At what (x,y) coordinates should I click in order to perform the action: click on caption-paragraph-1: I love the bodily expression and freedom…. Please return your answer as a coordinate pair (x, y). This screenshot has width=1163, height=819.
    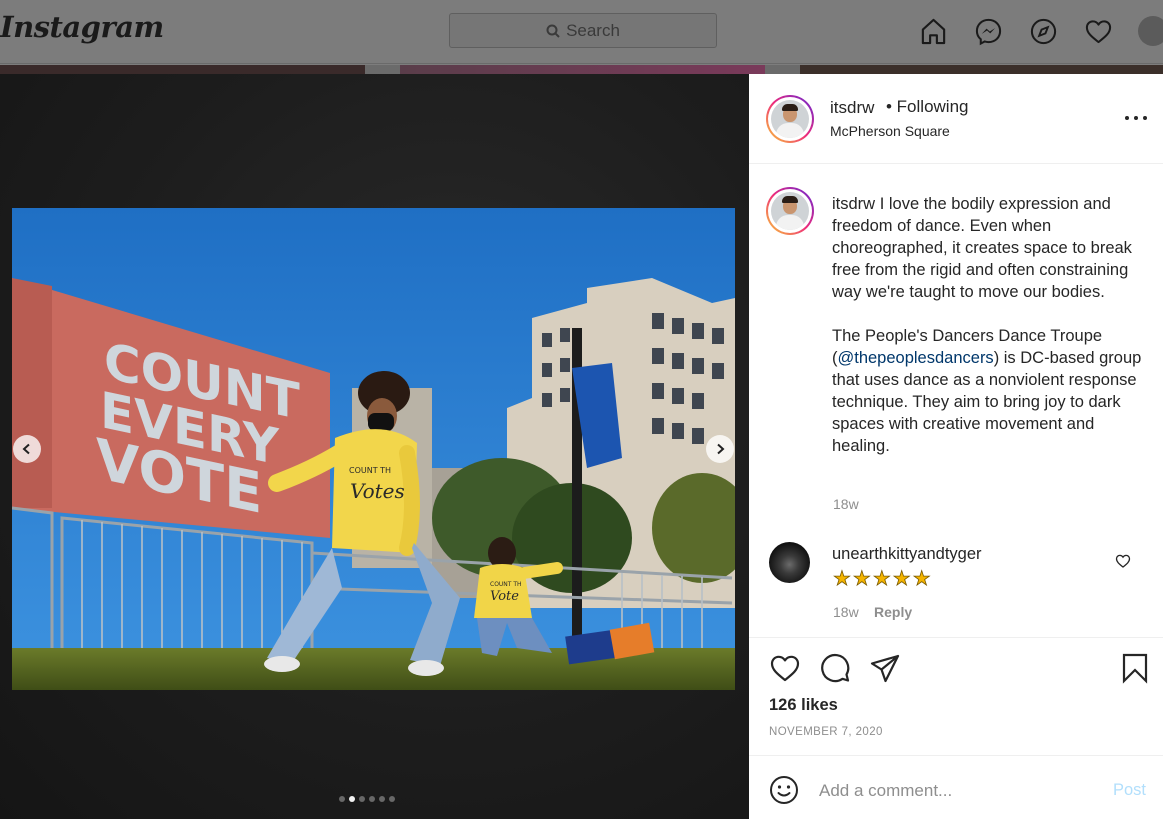
    Looking at the image, I should click on (982, 248).